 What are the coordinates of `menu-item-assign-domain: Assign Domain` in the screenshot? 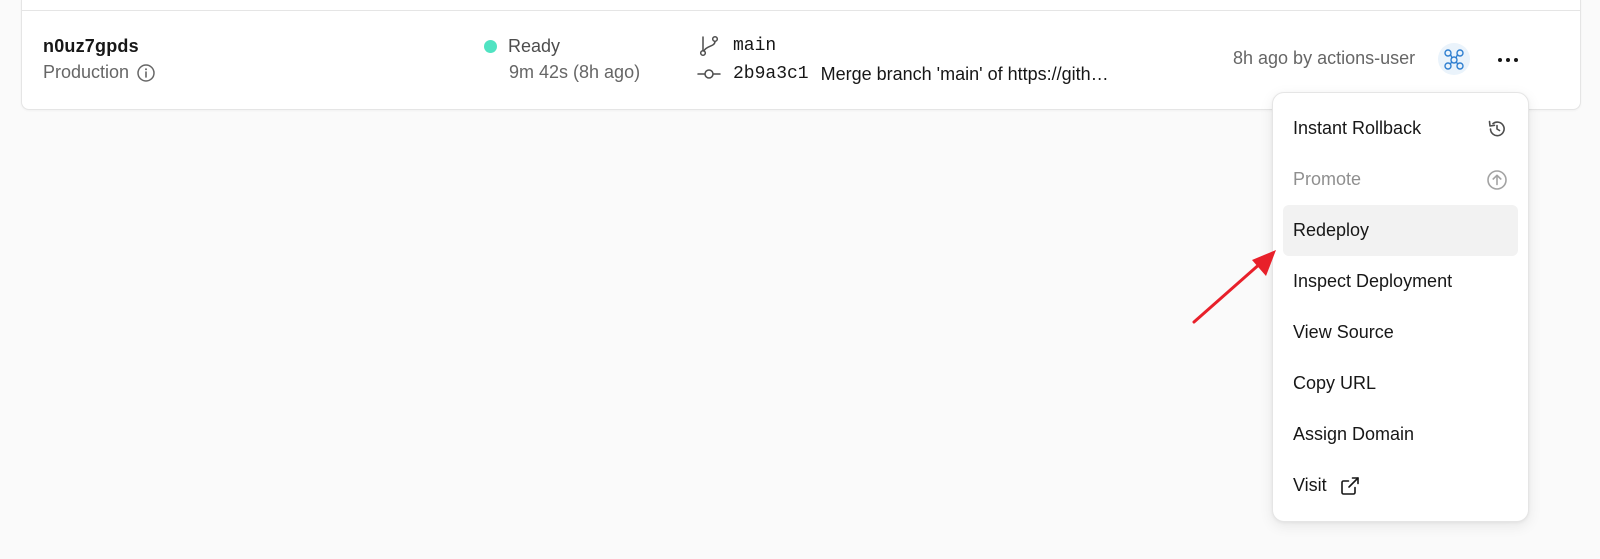 It's located at (1400, 434).